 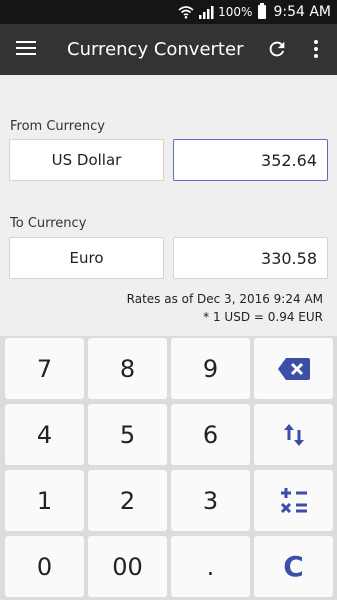 I want to click on status-bar: 100% 9:54 AM, so click(x=168, y=12).